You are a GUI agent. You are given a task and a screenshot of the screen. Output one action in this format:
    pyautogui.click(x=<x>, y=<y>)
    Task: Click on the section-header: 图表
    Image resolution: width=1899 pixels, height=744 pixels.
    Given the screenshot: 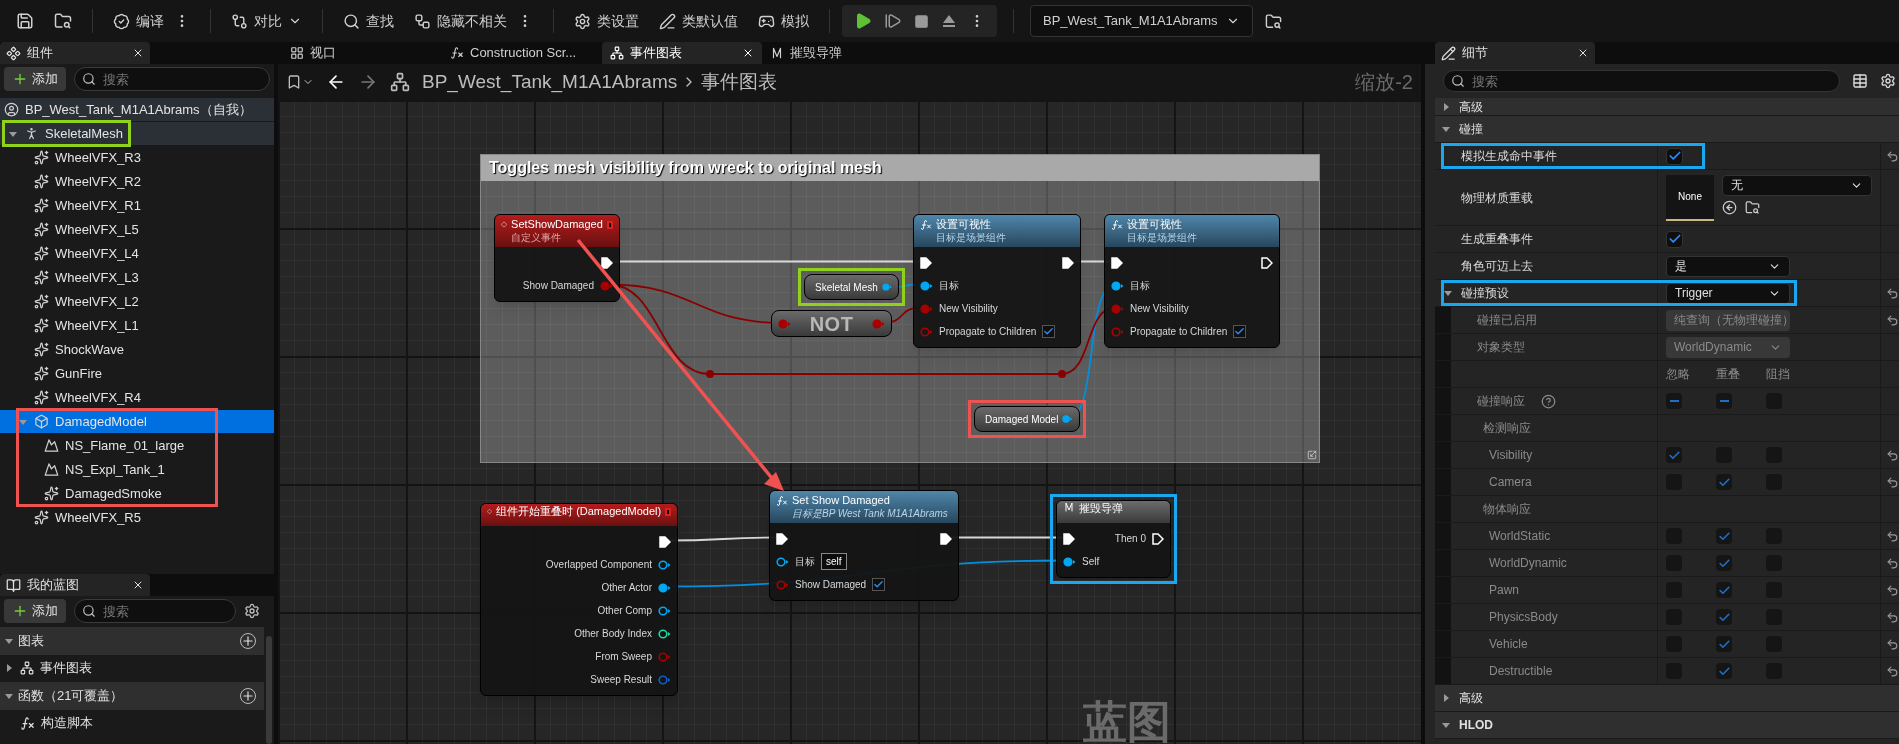 What is the action you would take?
    pyautogui.click(x=132, y=641)
    